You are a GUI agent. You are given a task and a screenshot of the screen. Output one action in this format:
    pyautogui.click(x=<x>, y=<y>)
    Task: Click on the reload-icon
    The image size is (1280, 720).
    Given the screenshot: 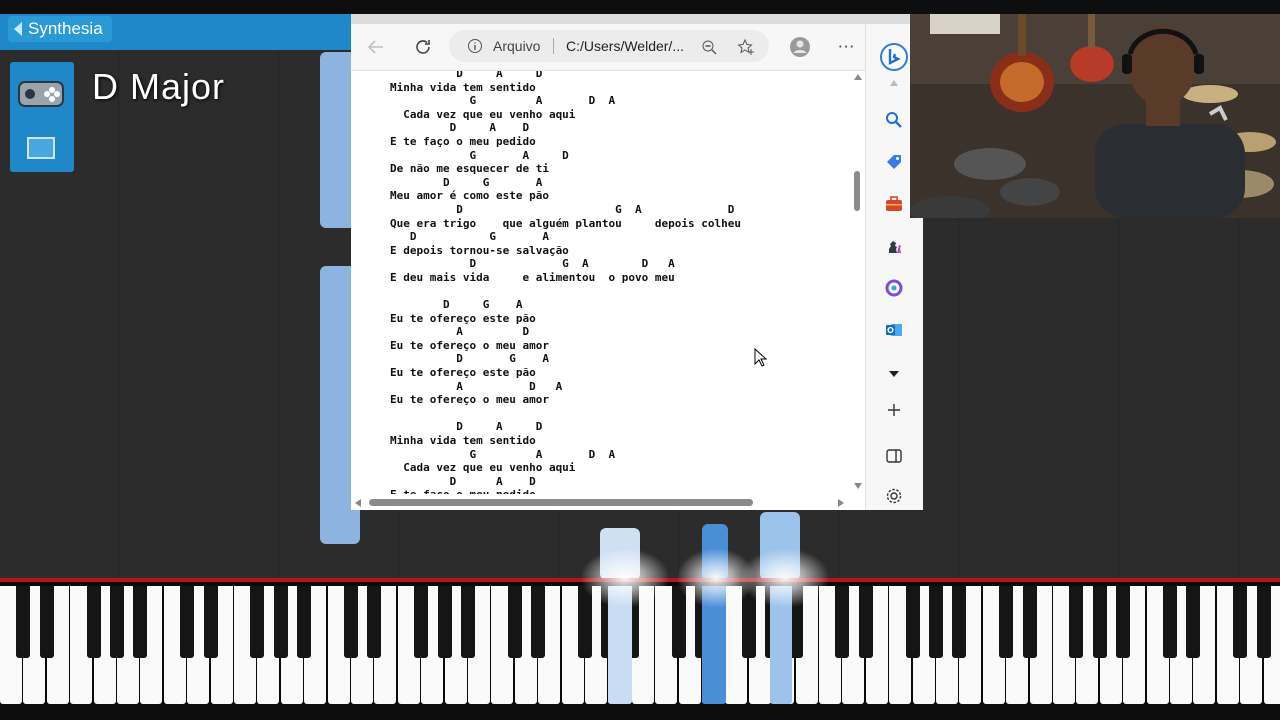 What is the action you would take?
    pyautogui.click(x=423, y=47)
    